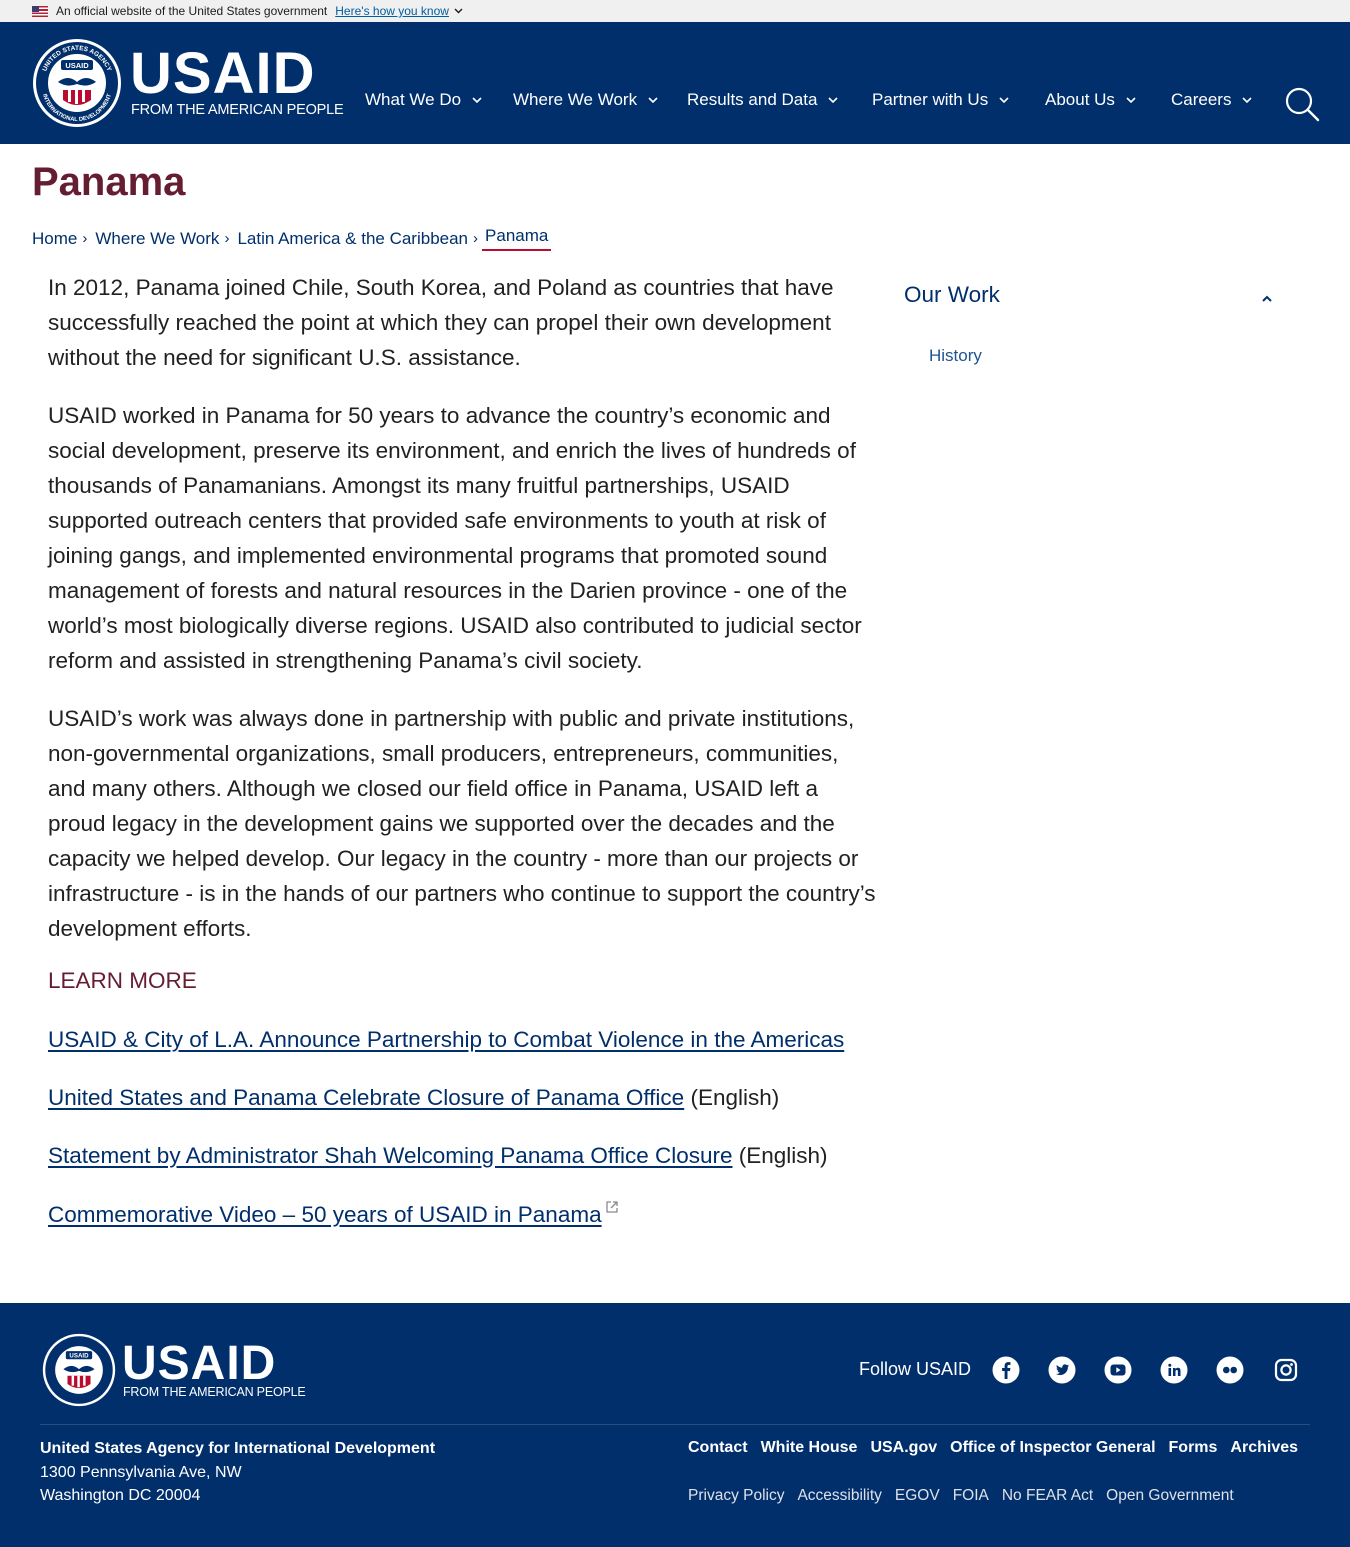  What do you see at coordinates (611, 1206) in the screenshot?
I see `external-link-icon` at bounding box center [611, 1206].